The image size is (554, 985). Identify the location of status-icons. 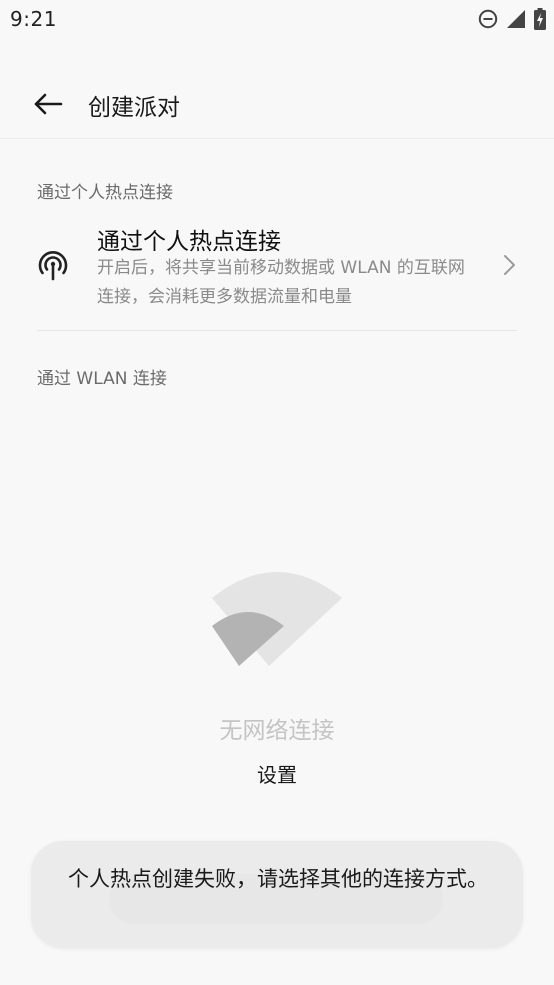
(512, 19).